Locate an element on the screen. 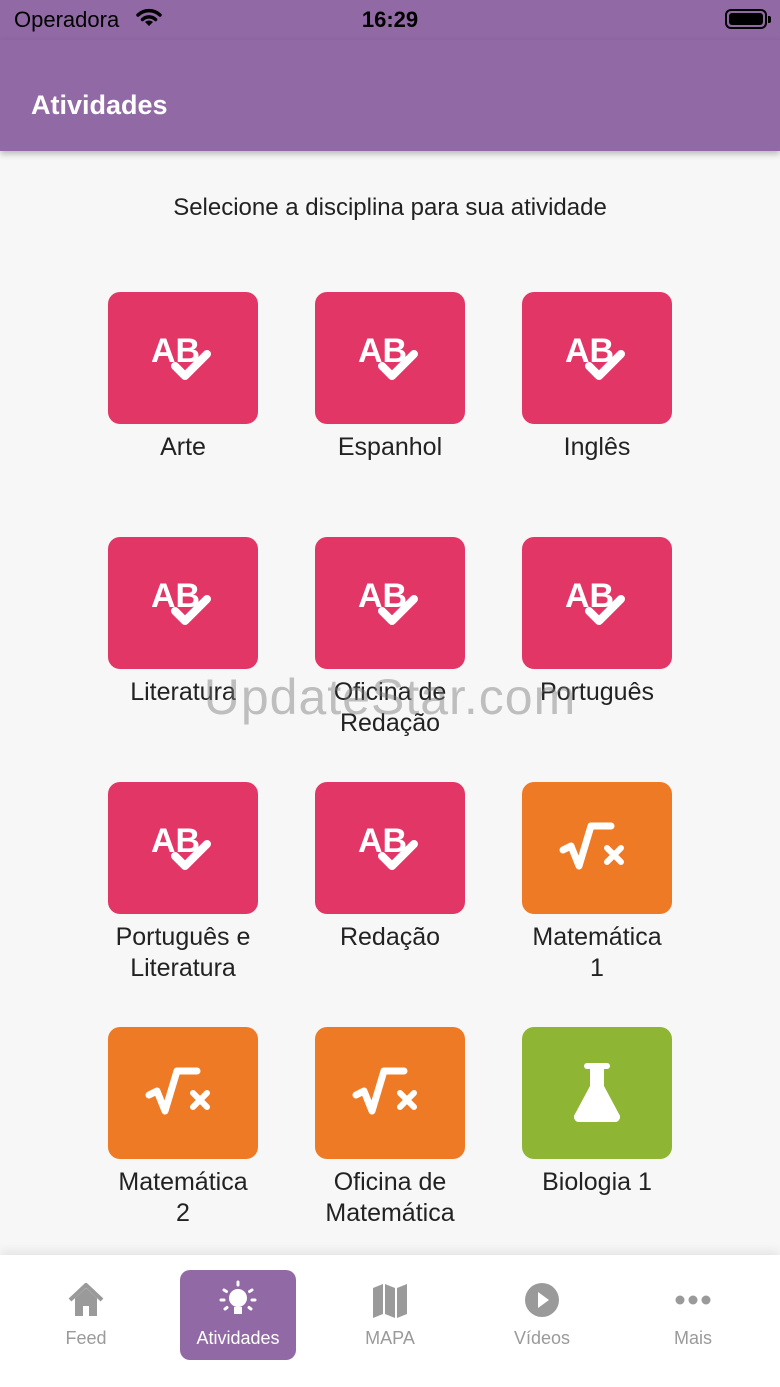 This screenshot has width=780, height=1387. page-title: Atividades is located at coordinates (99, 105).